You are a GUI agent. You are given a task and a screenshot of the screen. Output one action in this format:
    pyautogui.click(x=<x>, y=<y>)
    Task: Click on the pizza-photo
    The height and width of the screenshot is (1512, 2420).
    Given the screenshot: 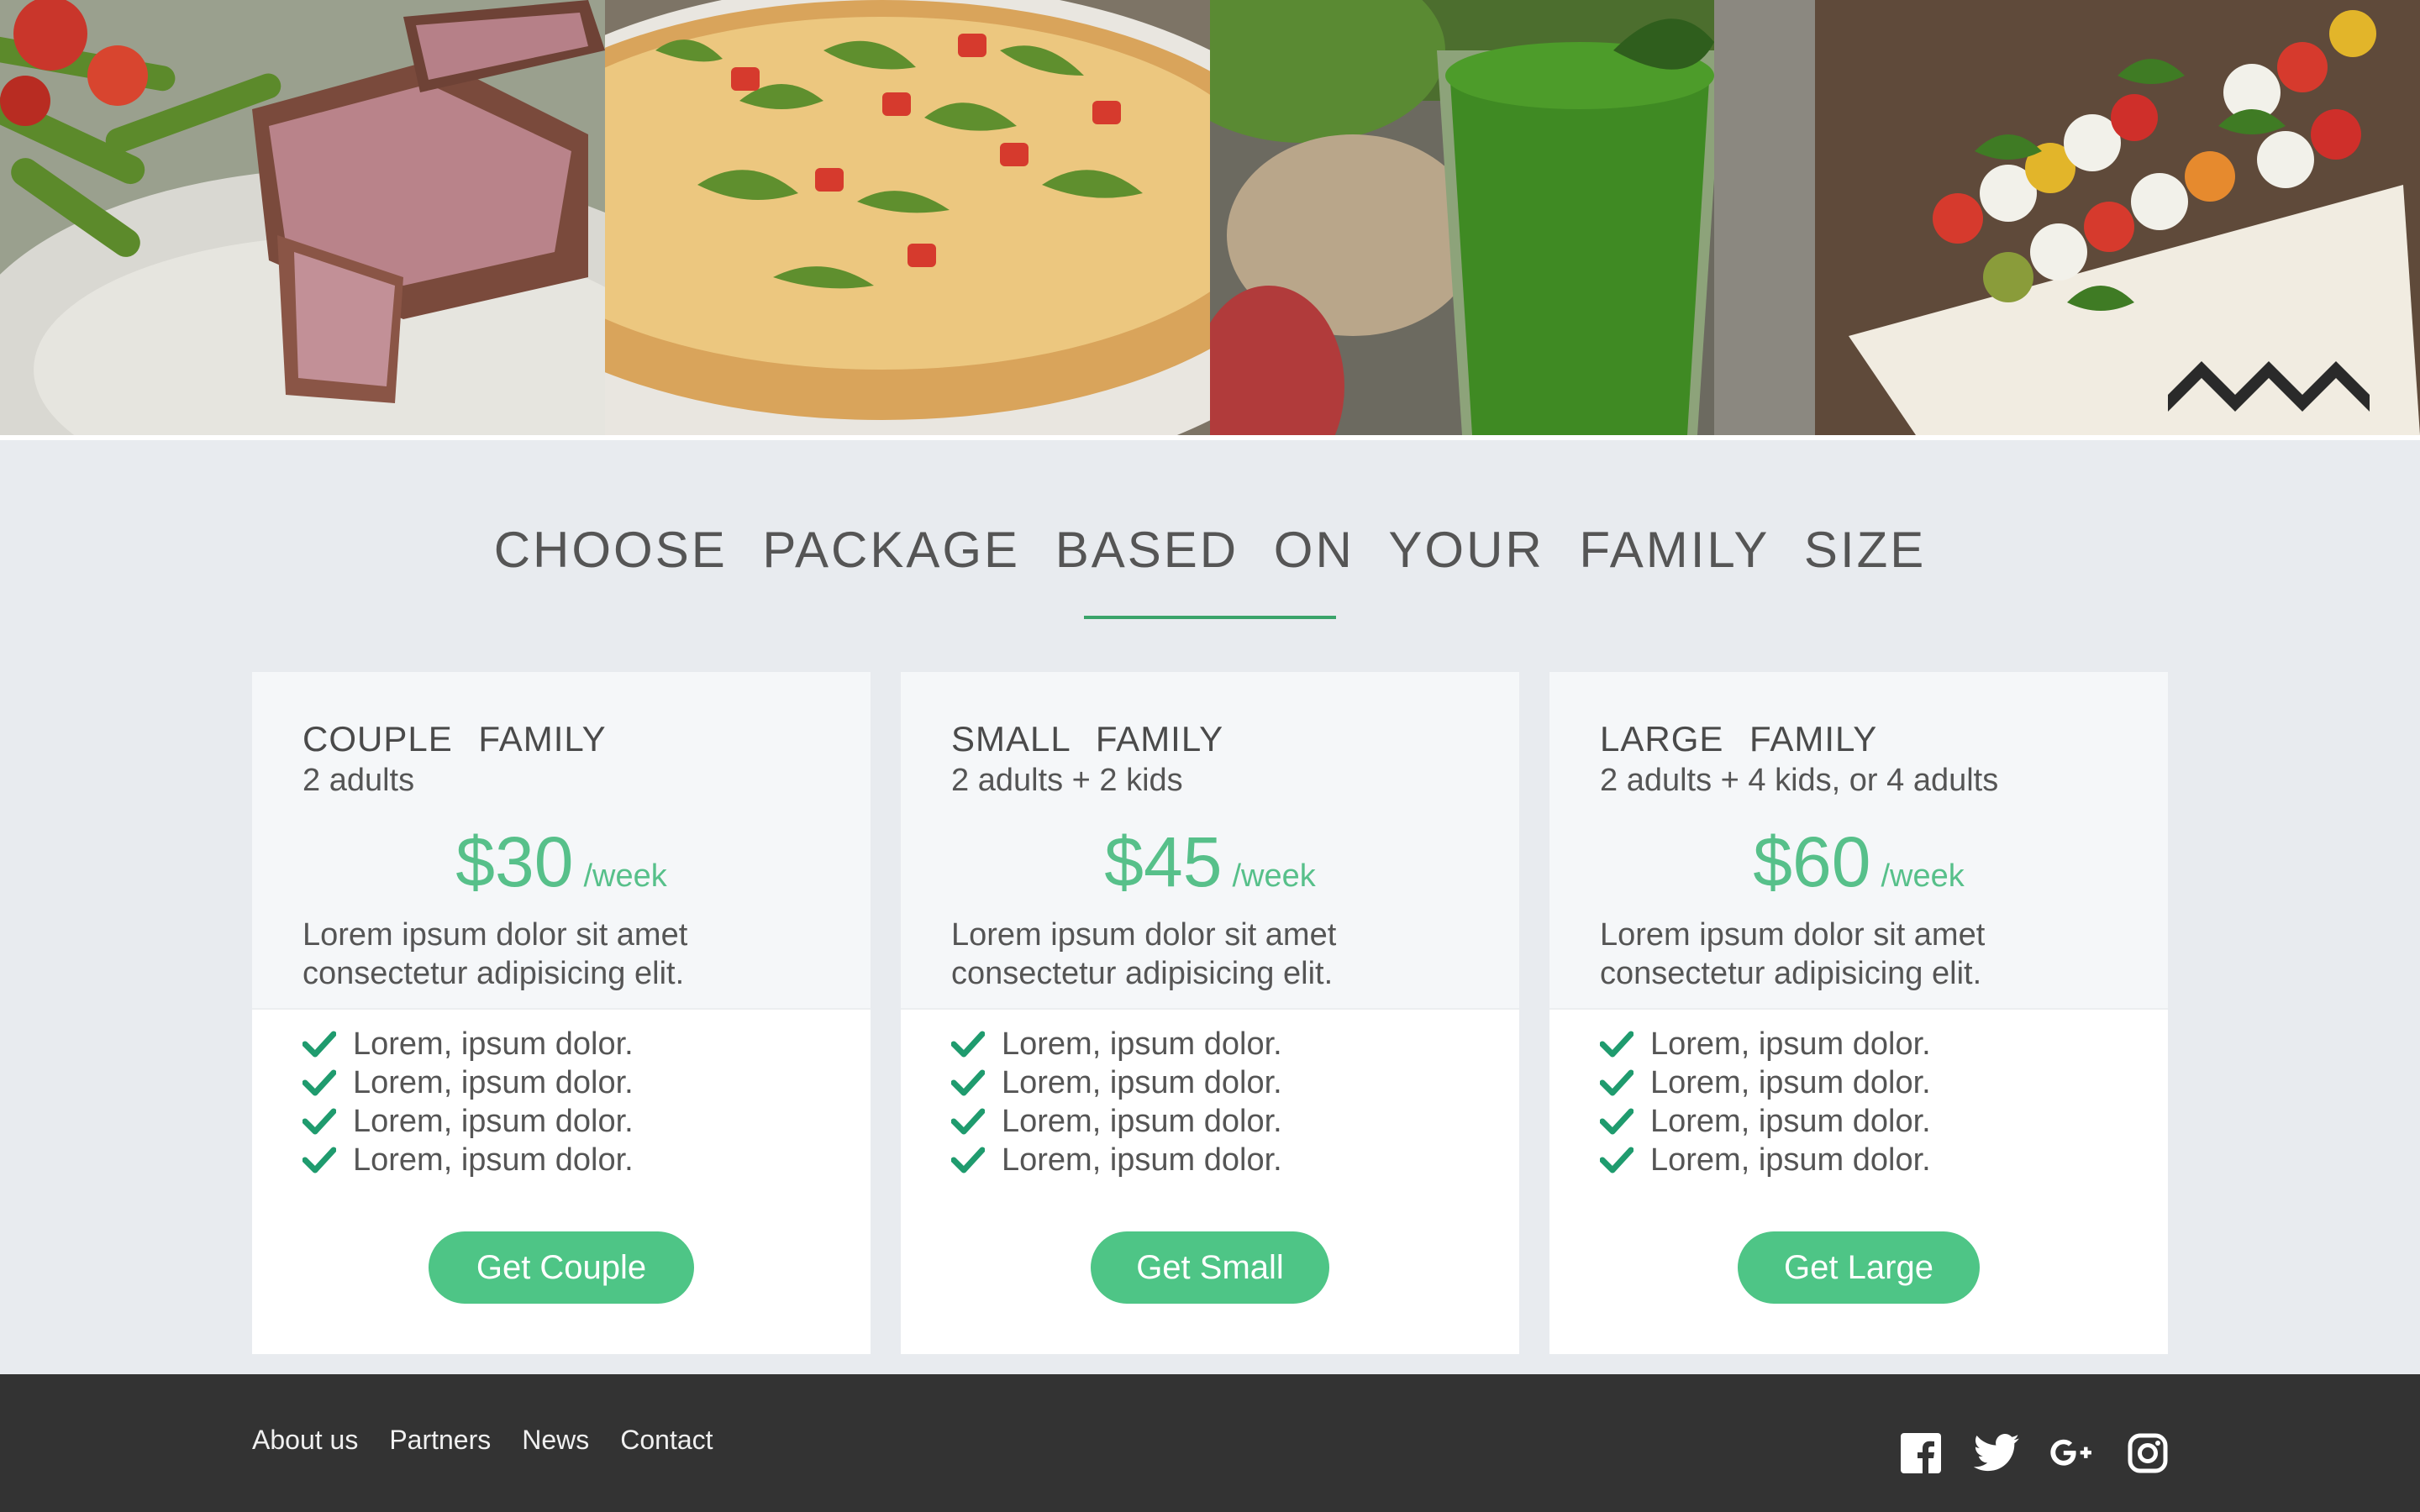 What is the action you would take?
    pyautogui.click(x=907, y=217)
    